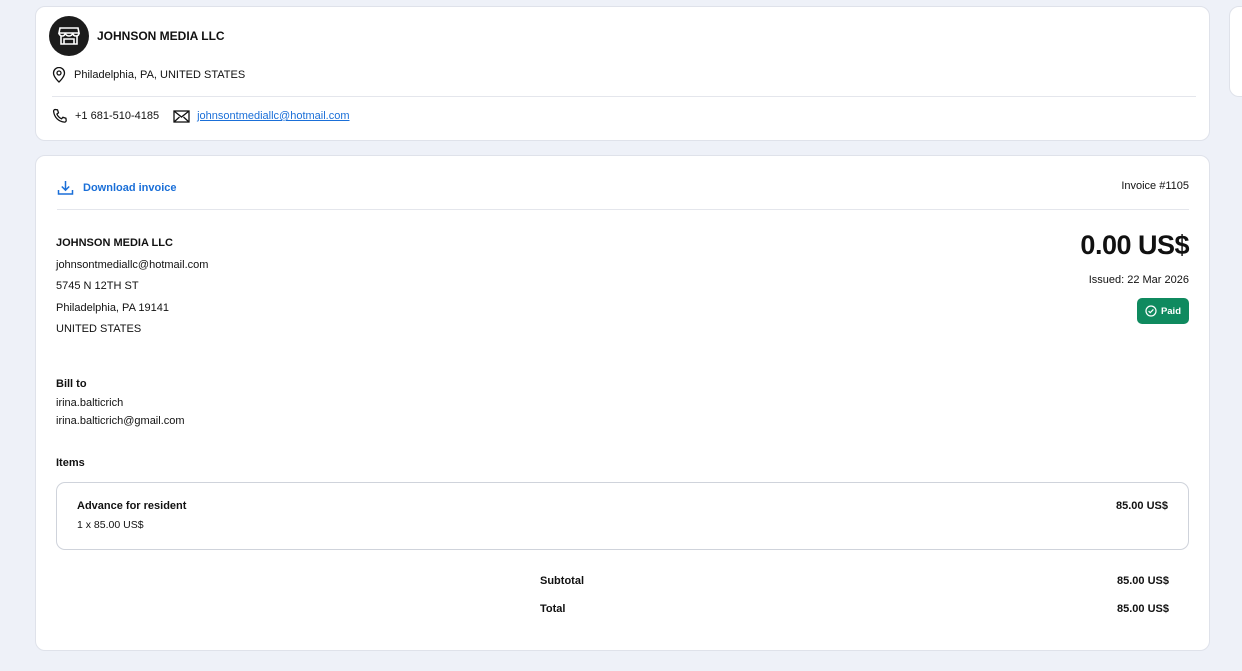 This screenshot has width=1242, height=671. Describe the element at coordinates (110, 525) in the screenshot. I see `item-qty-price: 1 x 85.00 US$` at that location.